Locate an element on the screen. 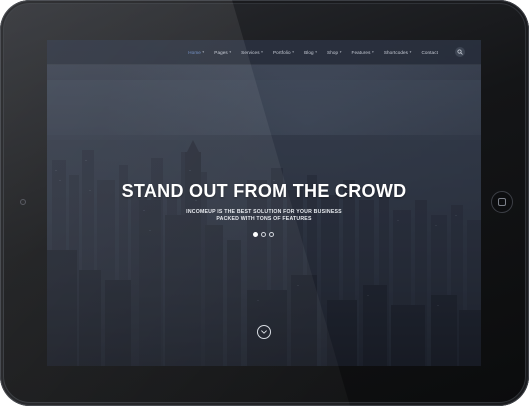 The width and height of the screenshot is (529, 406). nav-item-home: Home ▾ is located at coordinates (196, 52).